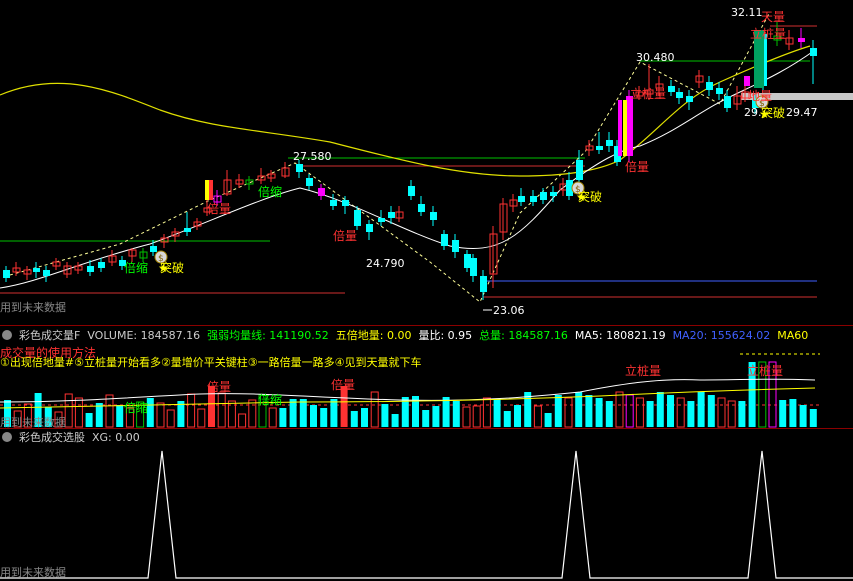 The image size is (853, 581). Describe the element at coordinates (373, 335) in the screenshot. I see `vol-five-x: 五倍地量: 0.00` at that location.